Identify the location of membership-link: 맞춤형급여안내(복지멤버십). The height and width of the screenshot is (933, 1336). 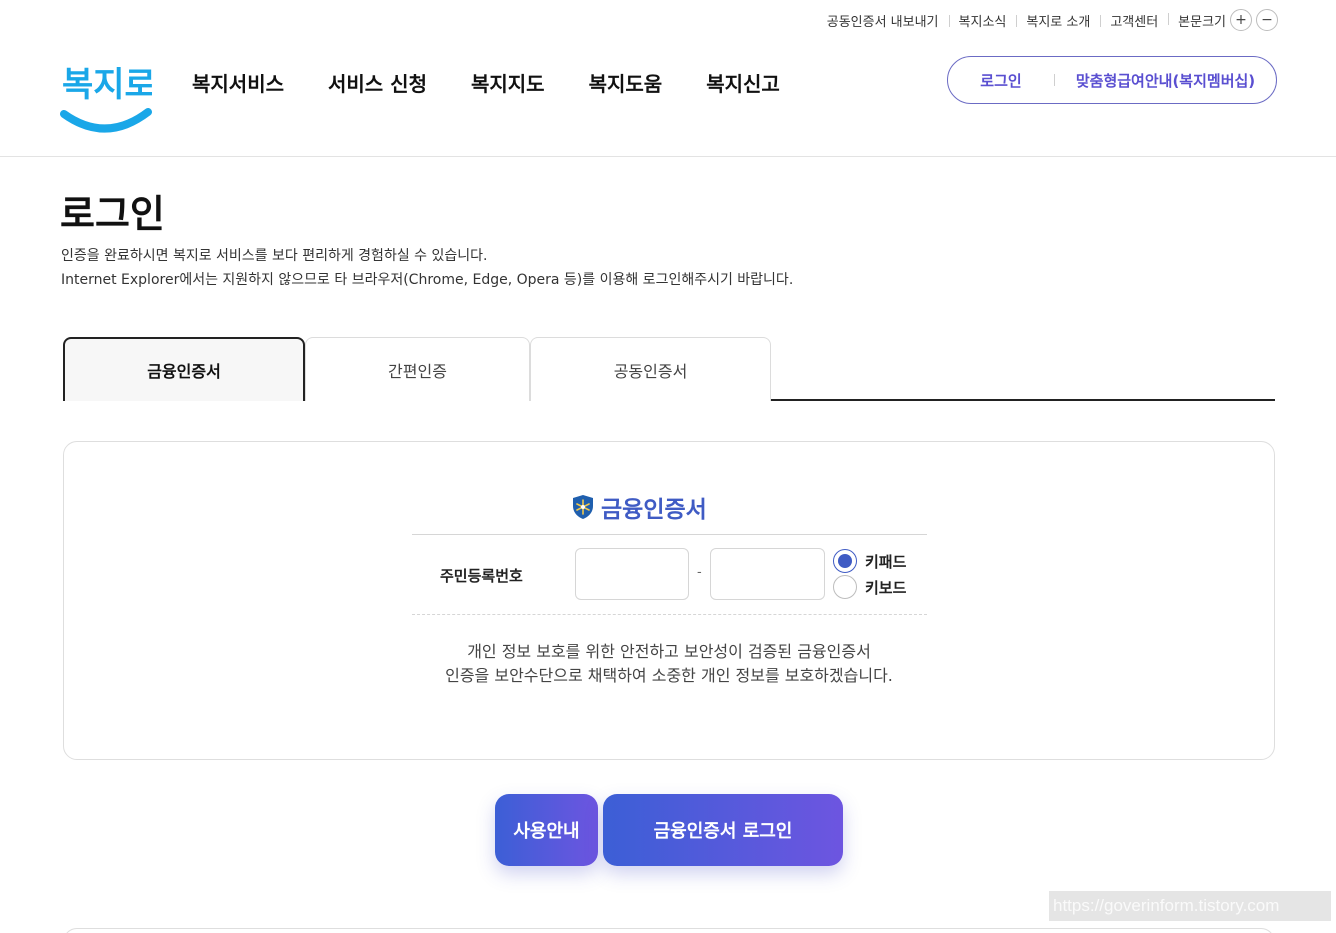
(1165, 80).